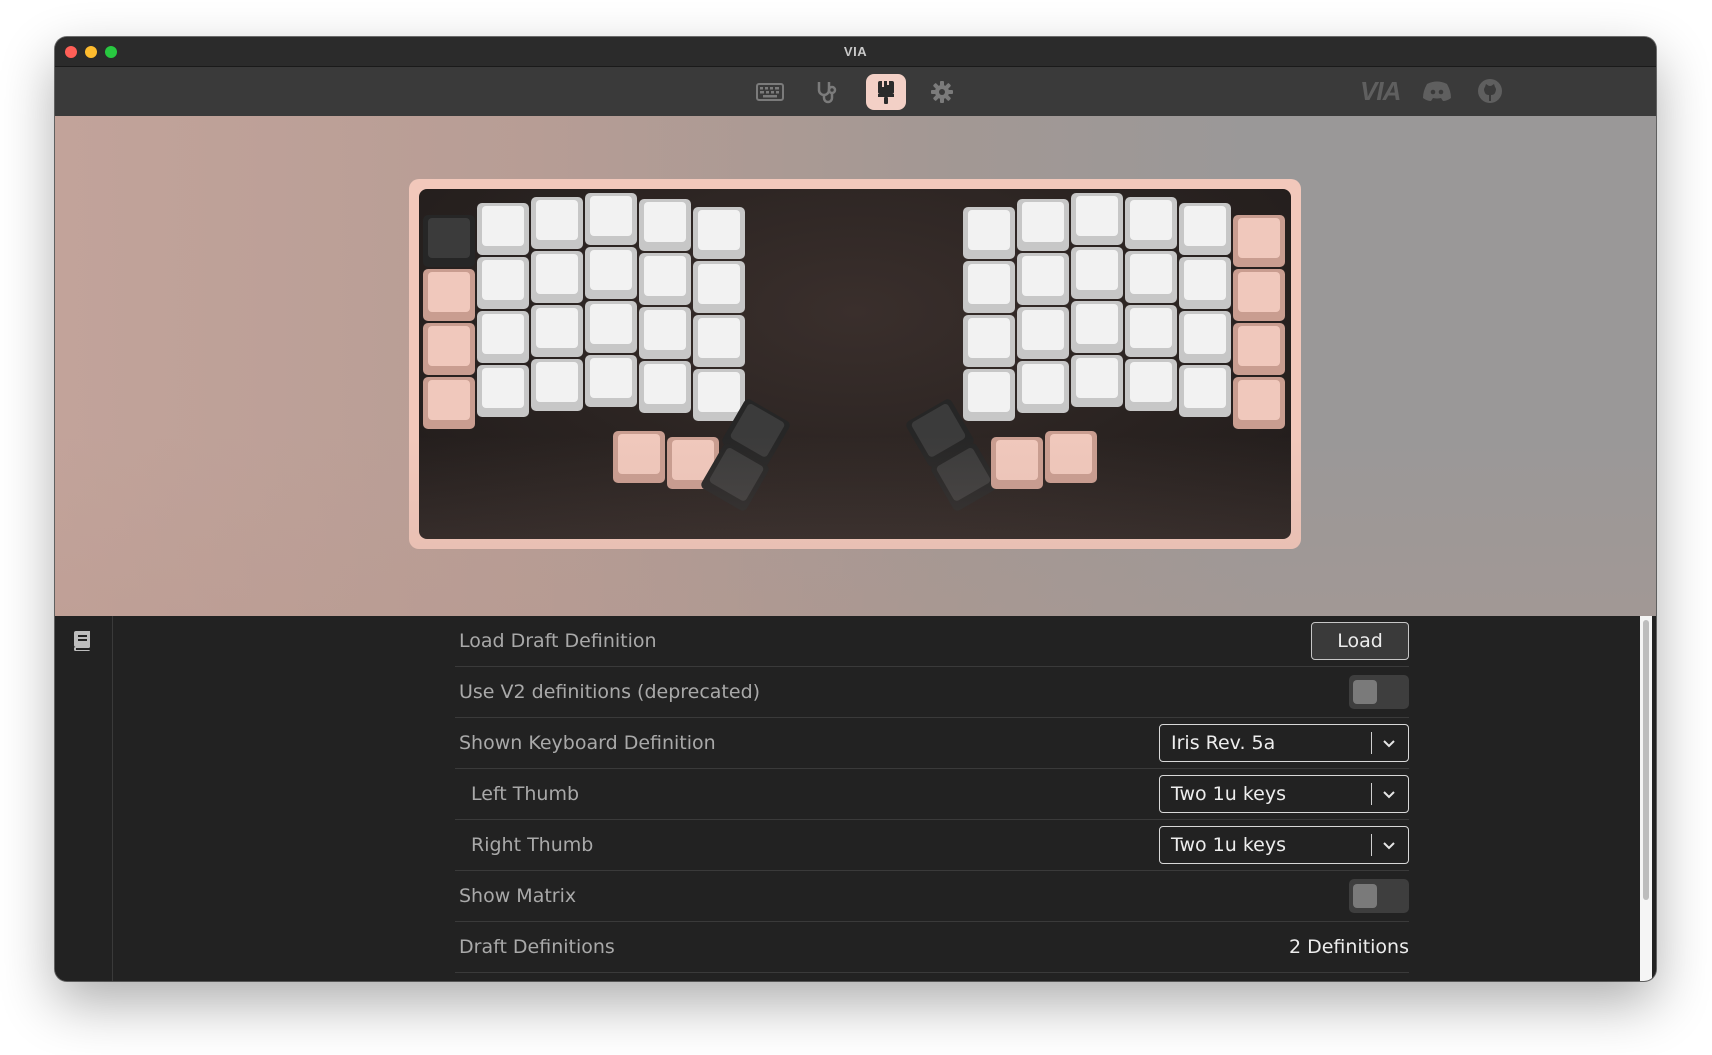  What do you see at coordinates (1228, 794) in the screenshot?
I see `select-value: Two 1u keys` at bounding box center [1228, 794].